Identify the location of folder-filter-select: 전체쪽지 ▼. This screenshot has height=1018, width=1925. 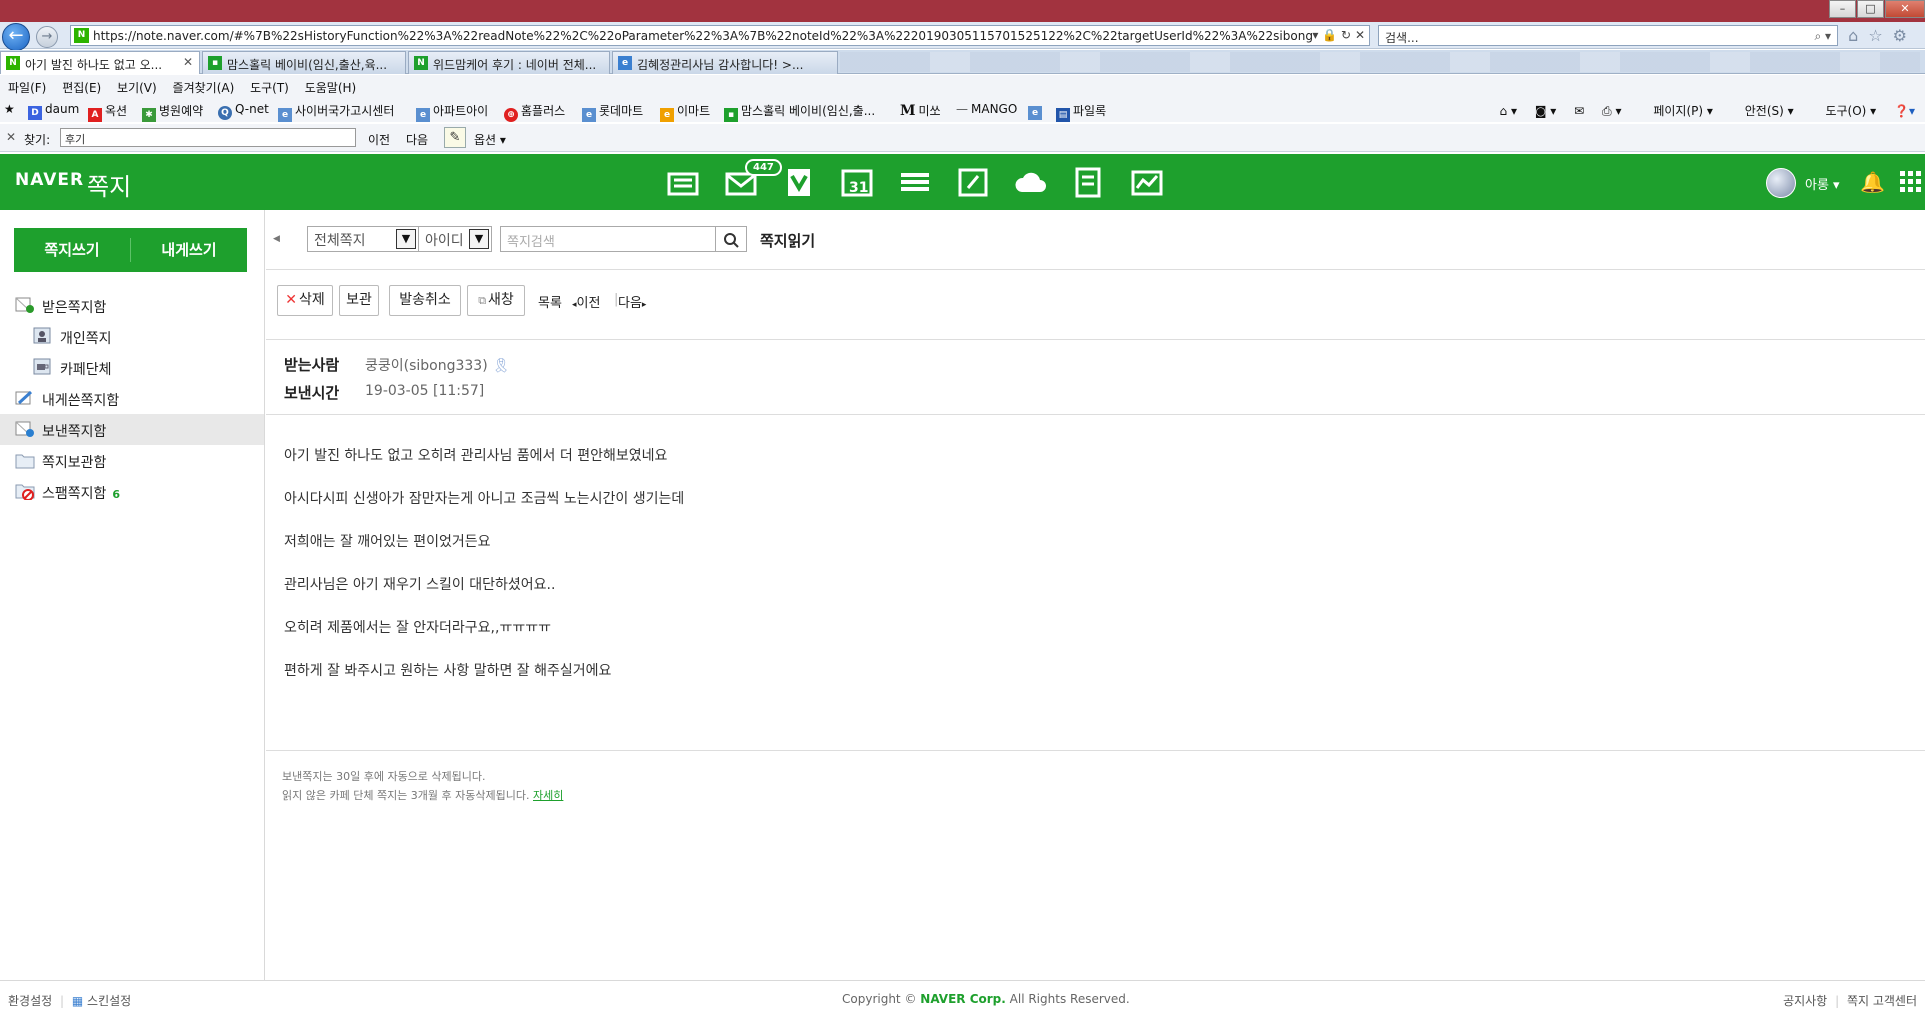
(363, 239).